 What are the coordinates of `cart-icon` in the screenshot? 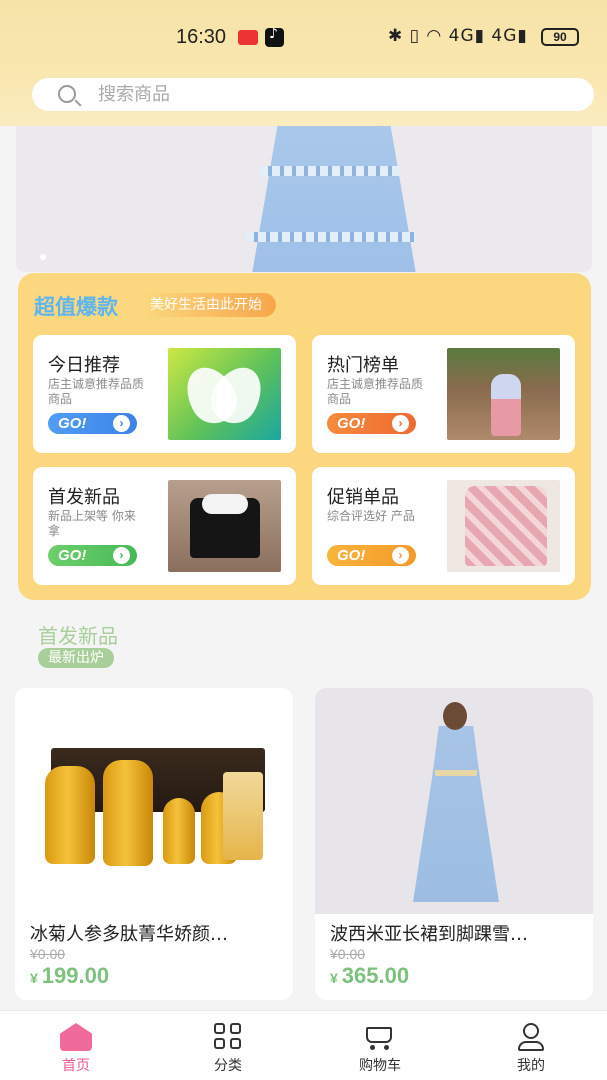 It's located at (380, 1037).